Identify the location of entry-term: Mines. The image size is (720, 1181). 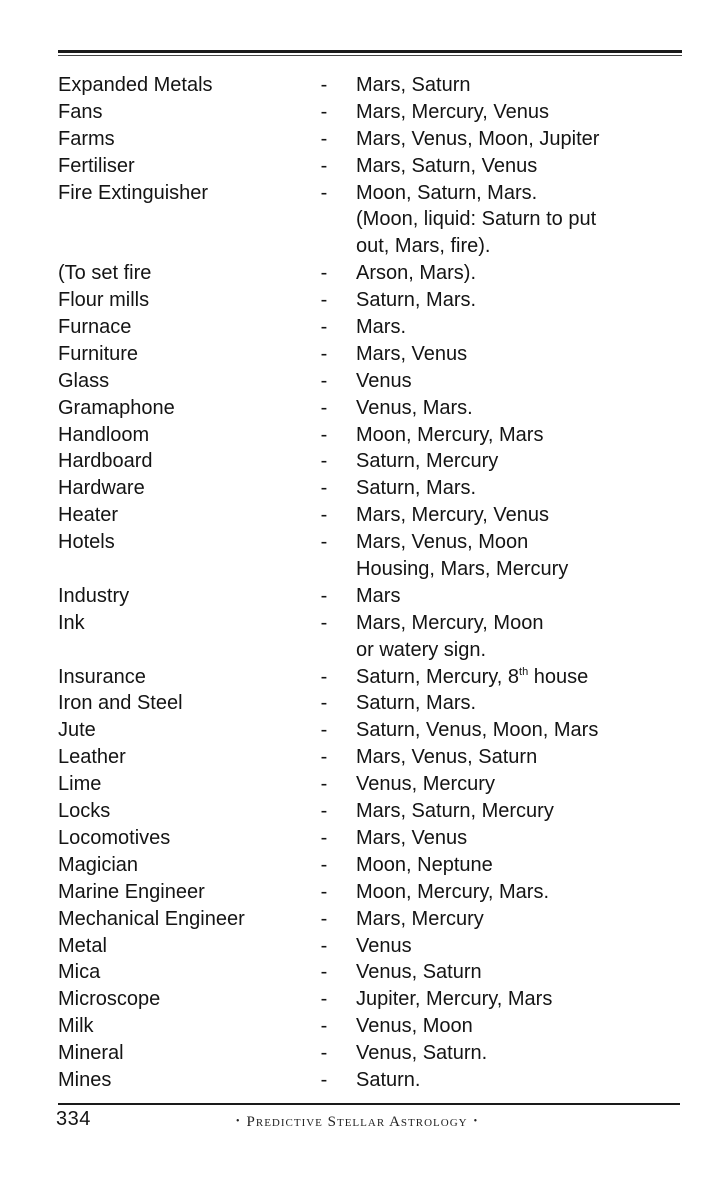
(85, 1079).